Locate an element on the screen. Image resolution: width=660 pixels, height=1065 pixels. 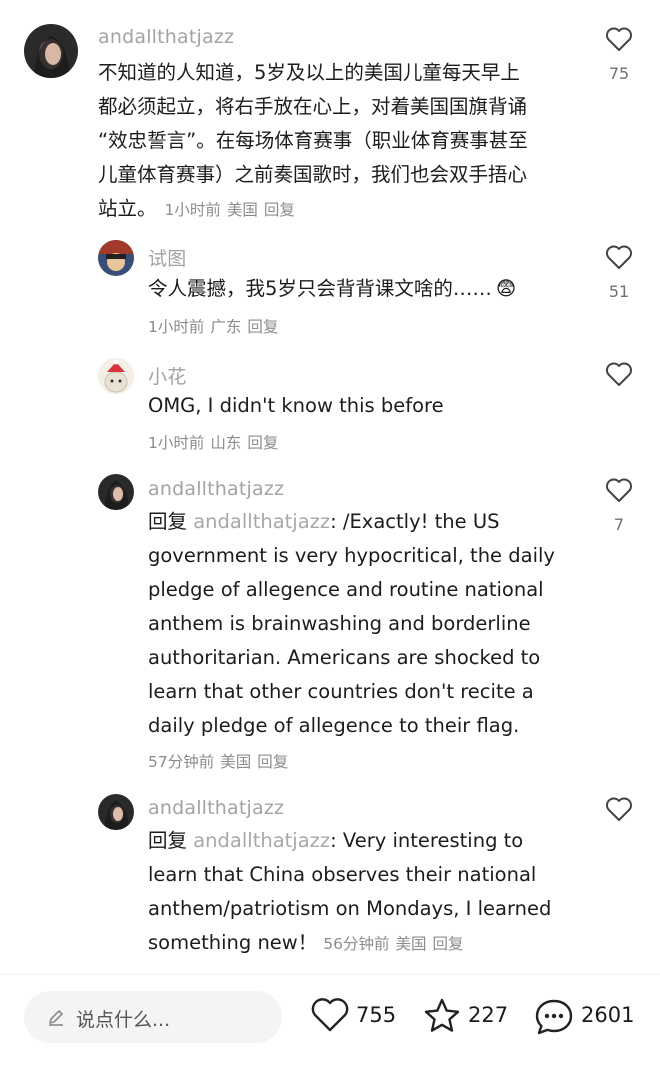
comment-text: 令人震撼，我5岁只会背背课文啥的…… 😨 is located at coordinates (363, 289).